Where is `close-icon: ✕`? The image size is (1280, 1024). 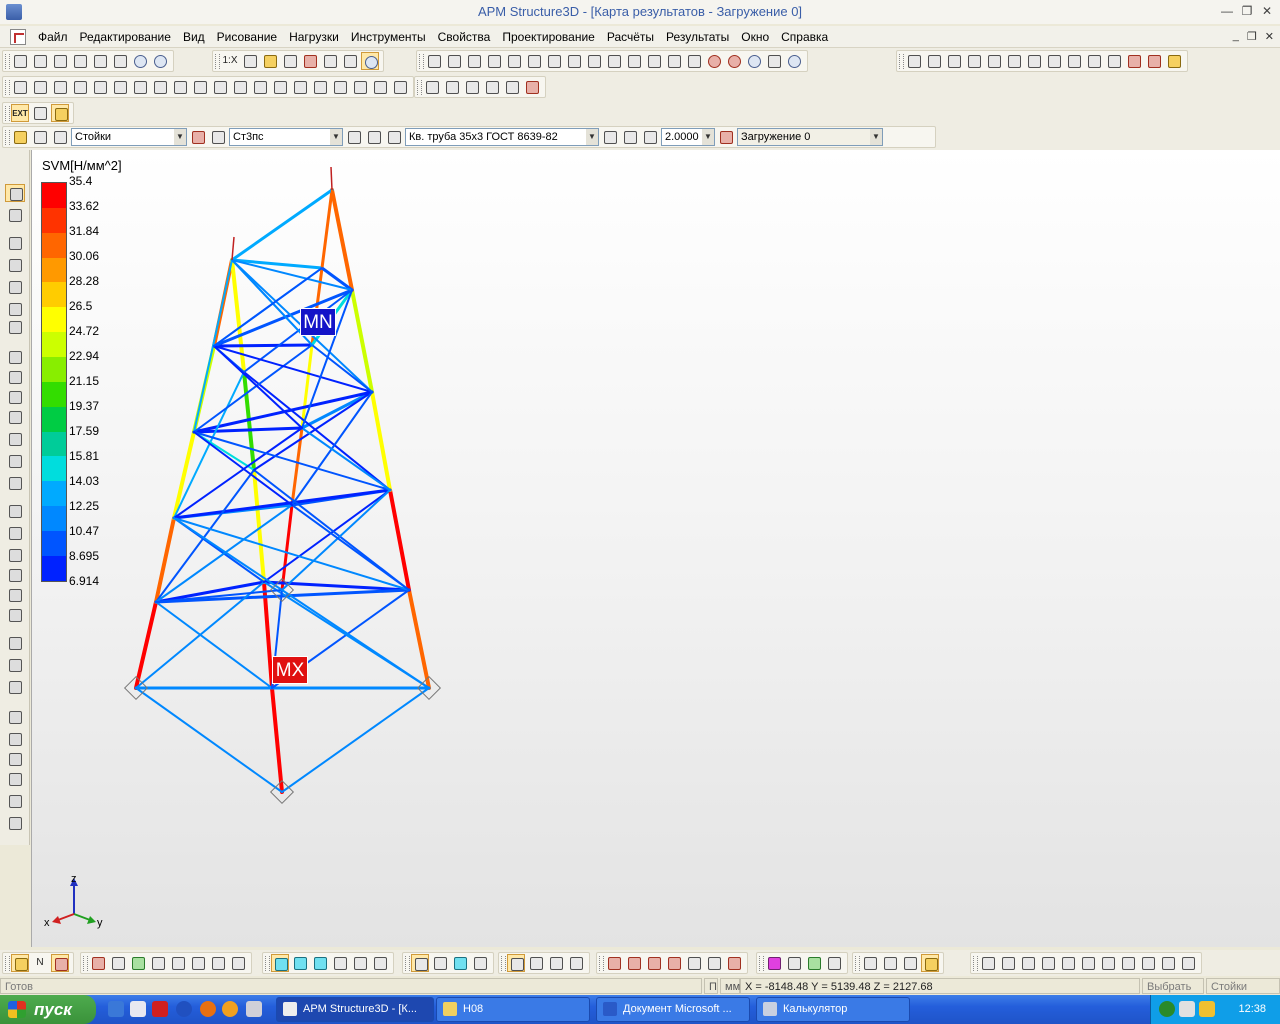 close-icon: ✕ is located at coordinates (1267, 11).